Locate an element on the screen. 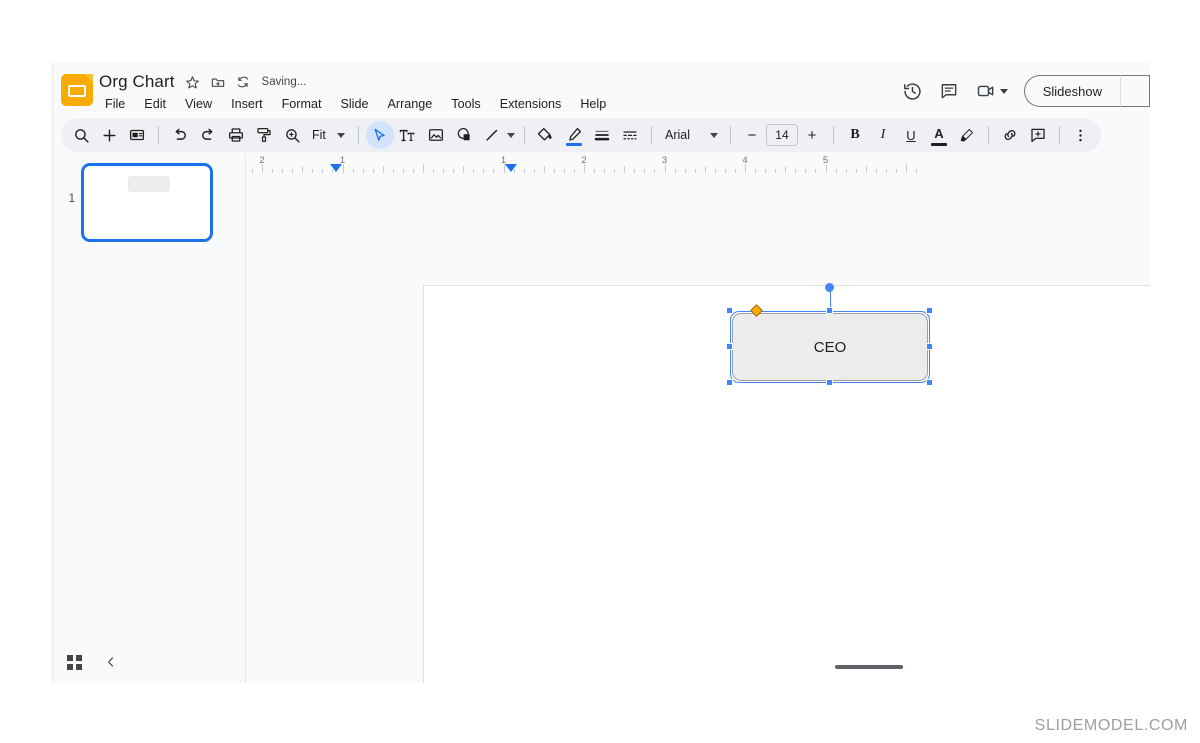  watermark: SLIDEMODEL.COM is located at coordinates (1111, 725).